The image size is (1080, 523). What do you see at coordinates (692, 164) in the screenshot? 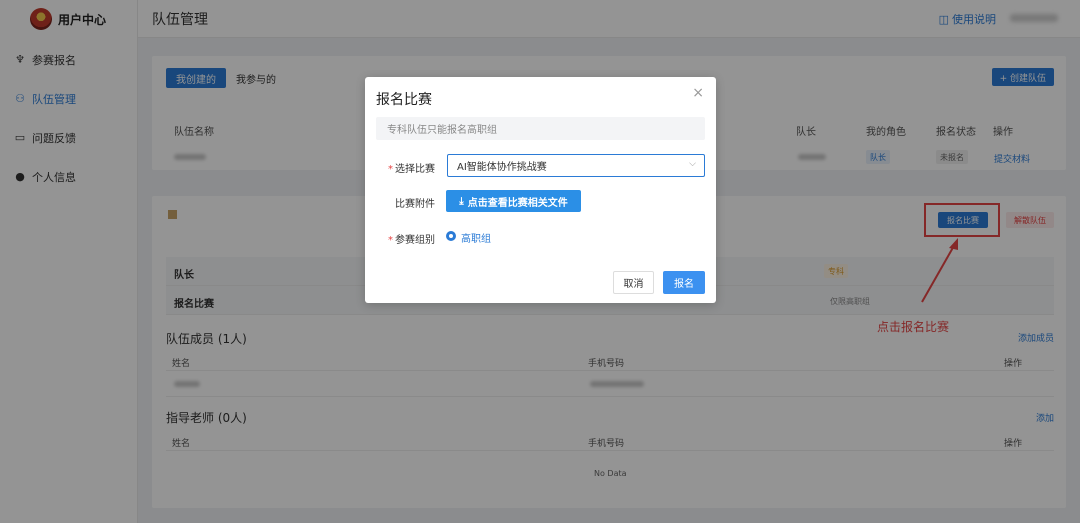
I see `chevron-down-icon: ⌵` at bounding box center [692, 164].